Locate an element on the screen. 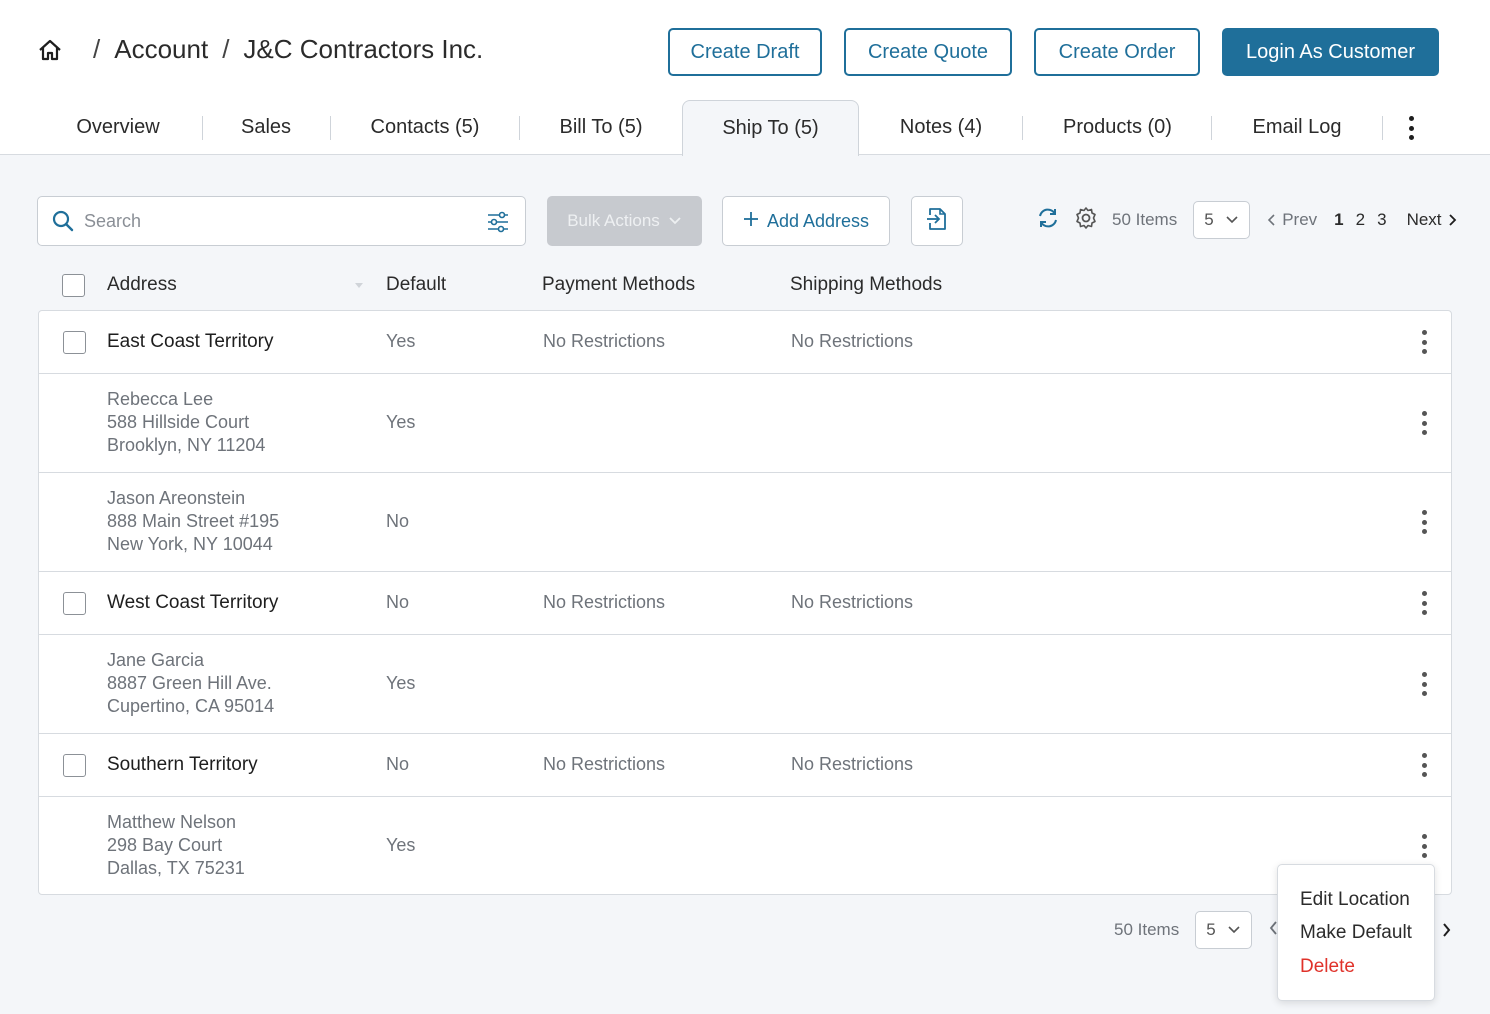 The width and height of the screenshot is (1490, 1014). select-all-checkbox is located at coordinates (73, 285).